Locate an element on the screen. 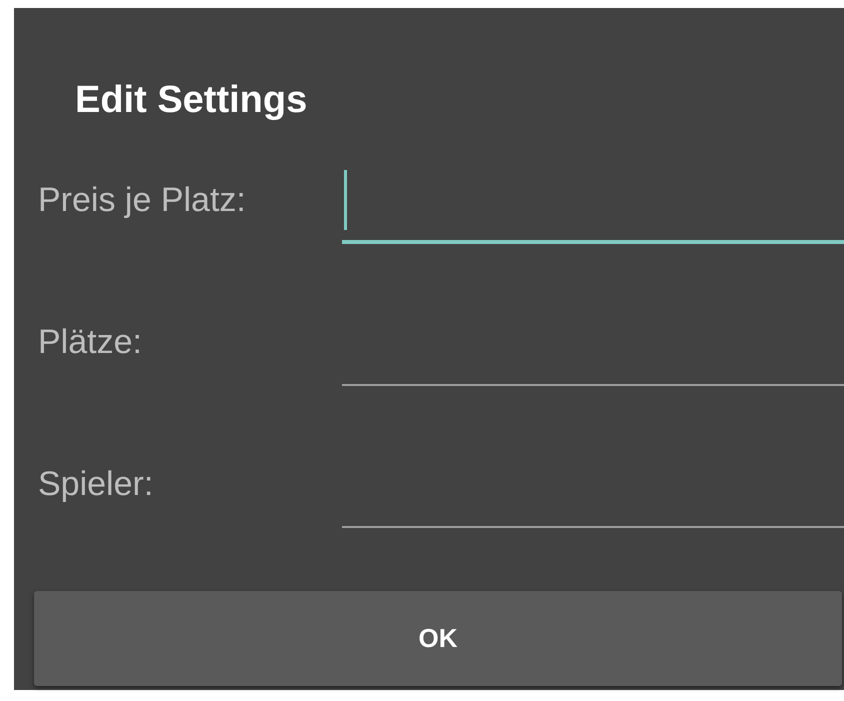 Image resolution: width=844 pixels, height=701 pixels. field-label: Plätze: is located at coordinates (90, 342).